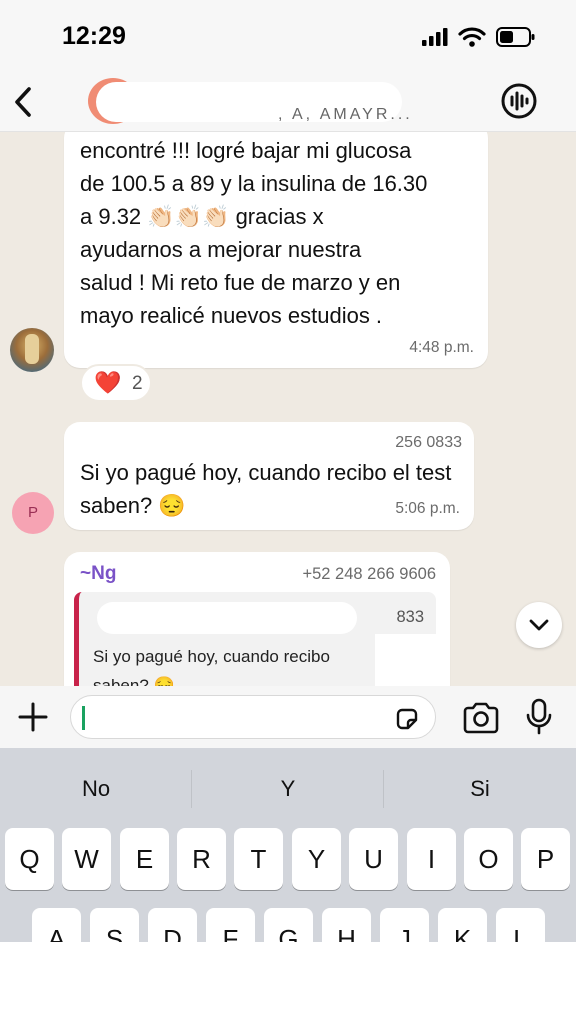  Describe the element at coordinates (520, 925) in the screenshot. I see `key: L` at that location.